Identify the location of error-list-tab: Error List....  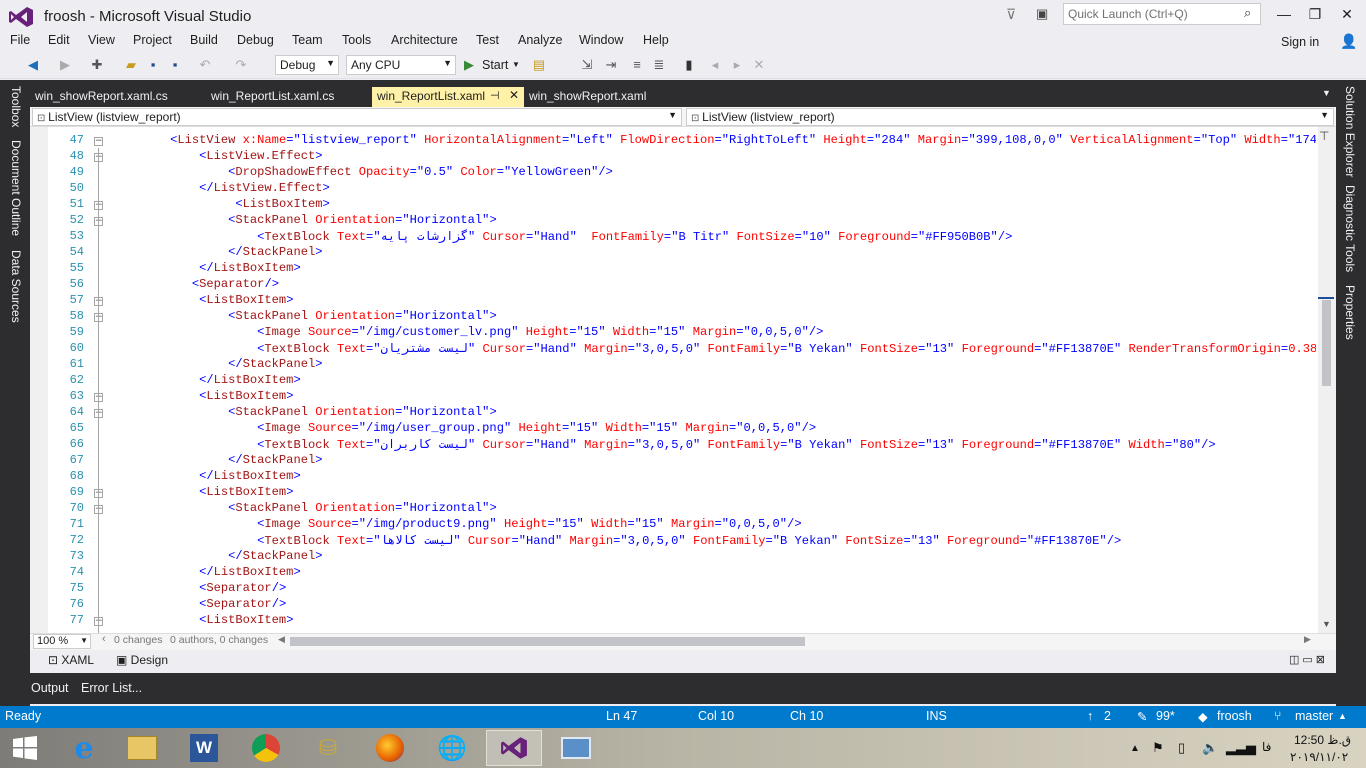
(111, 688).